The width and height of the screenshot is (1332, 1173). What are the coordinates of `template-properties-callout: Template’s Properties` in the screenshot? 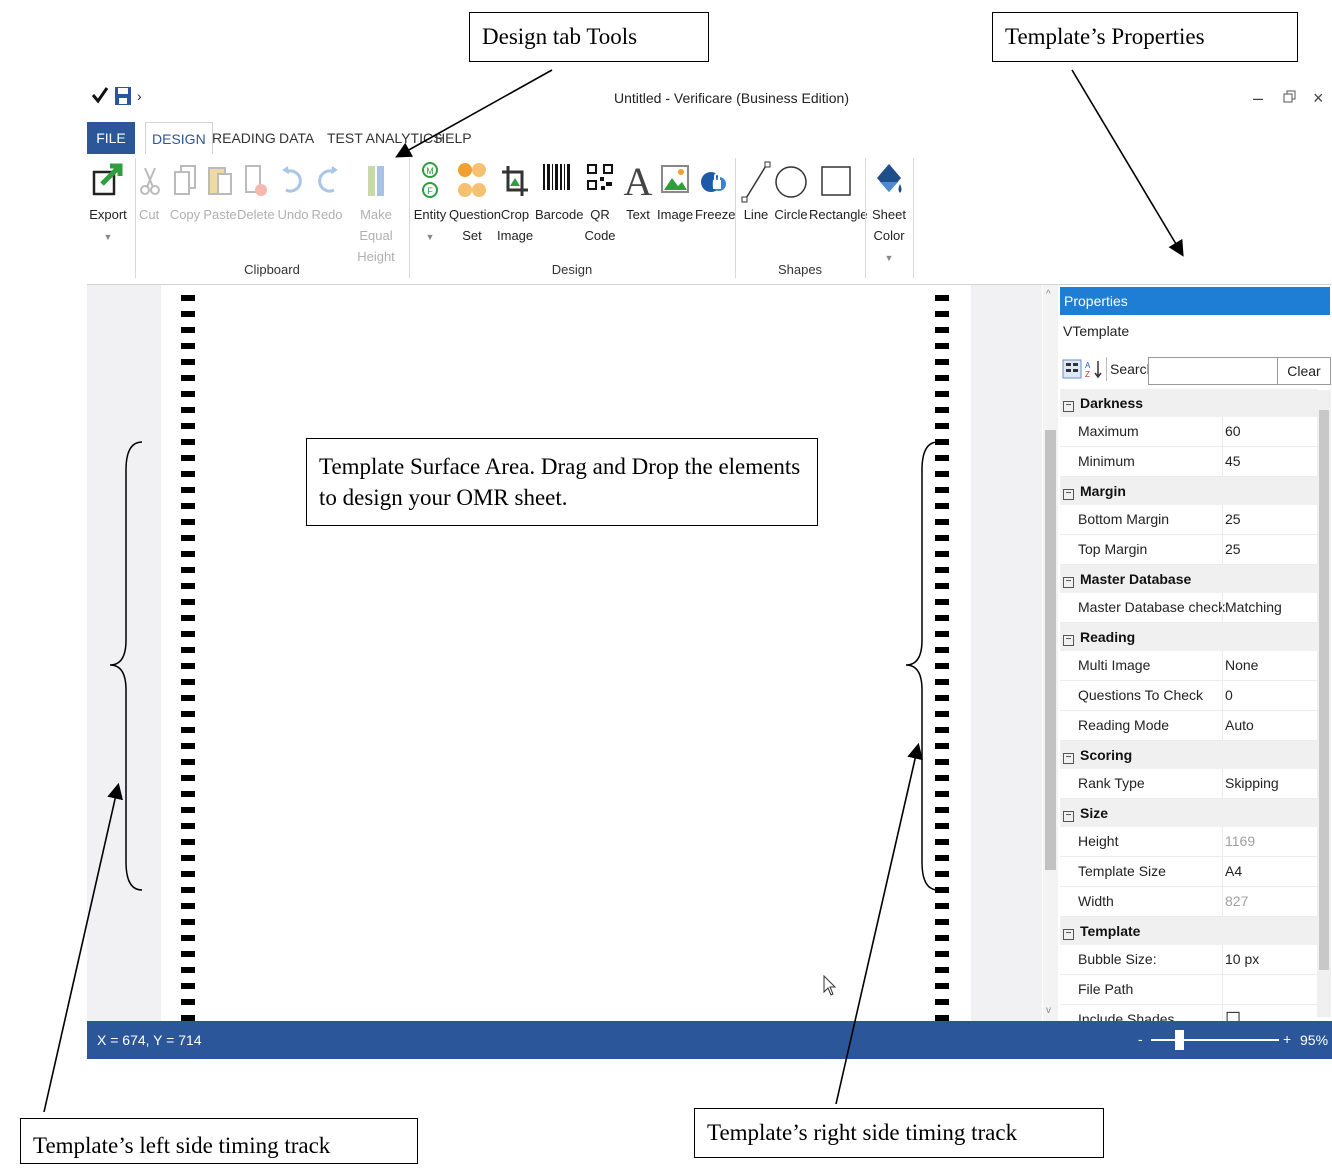 It's located at (1145, 37).